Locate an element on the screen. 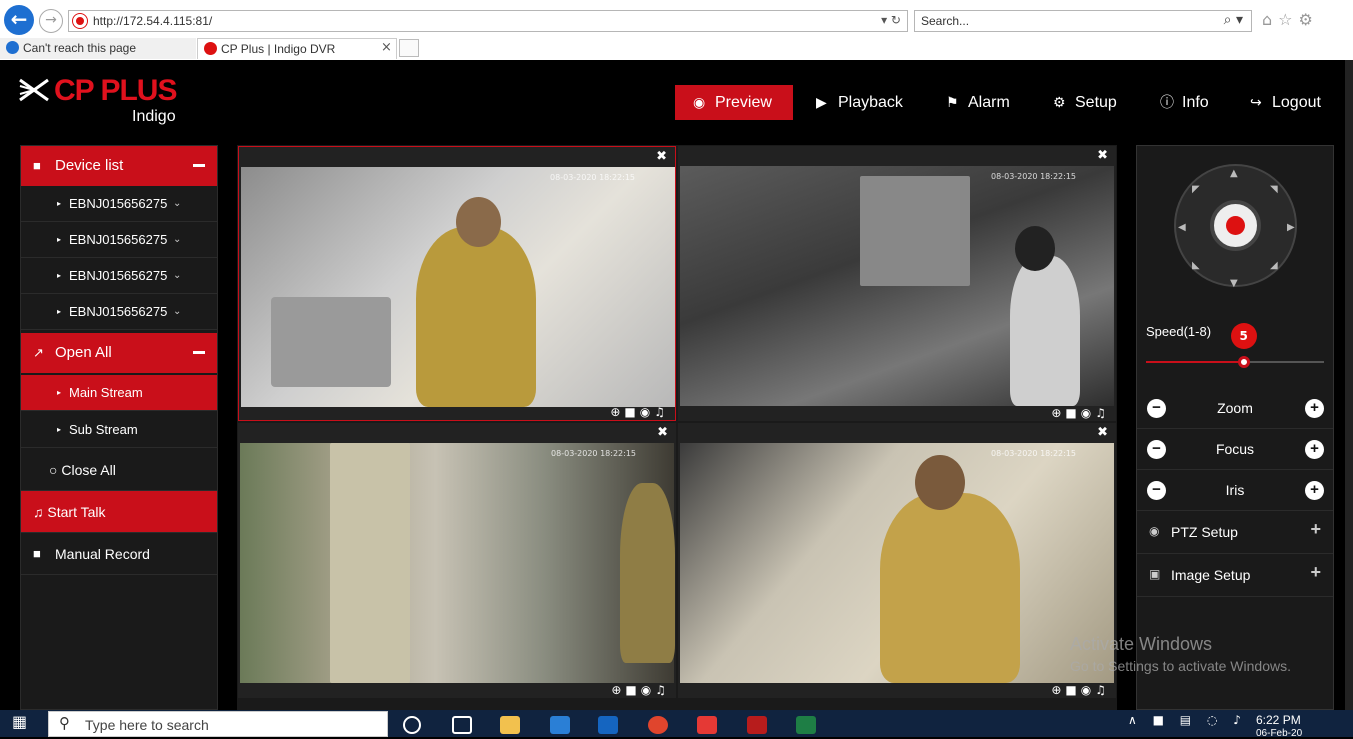  sub-stream-item: ▸ Sub Stream is located at coordinates (119, 430).